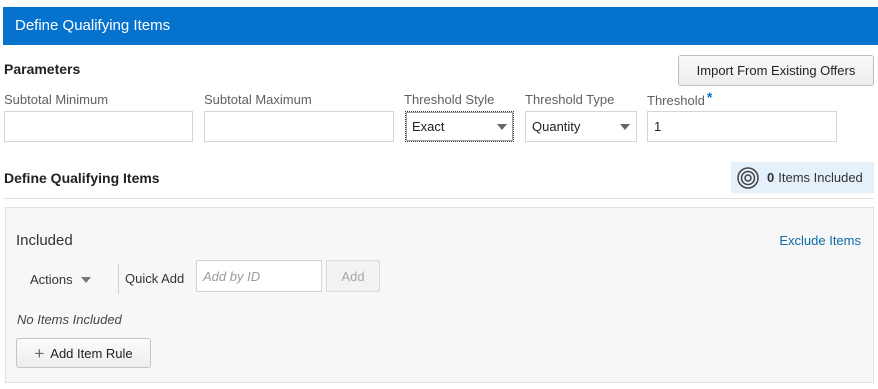 The image size is (878, 389). I want to click on subtotal-maximum-label: Subtotal Maximum, so click(258, 99).